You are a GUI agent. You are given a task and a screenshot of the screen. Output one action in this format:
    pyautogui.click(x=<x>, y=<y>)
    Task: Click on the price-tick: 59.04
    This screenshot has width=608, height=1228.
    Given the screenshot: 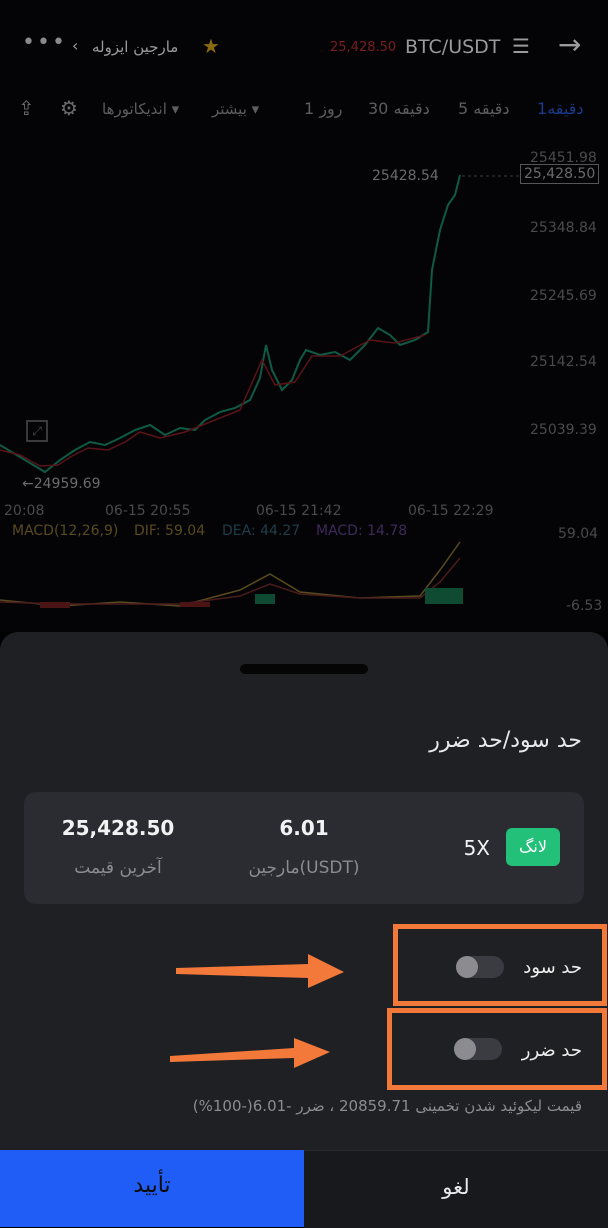 What is the action you would take?
    pyautogui.click(x=578, y=534)
    